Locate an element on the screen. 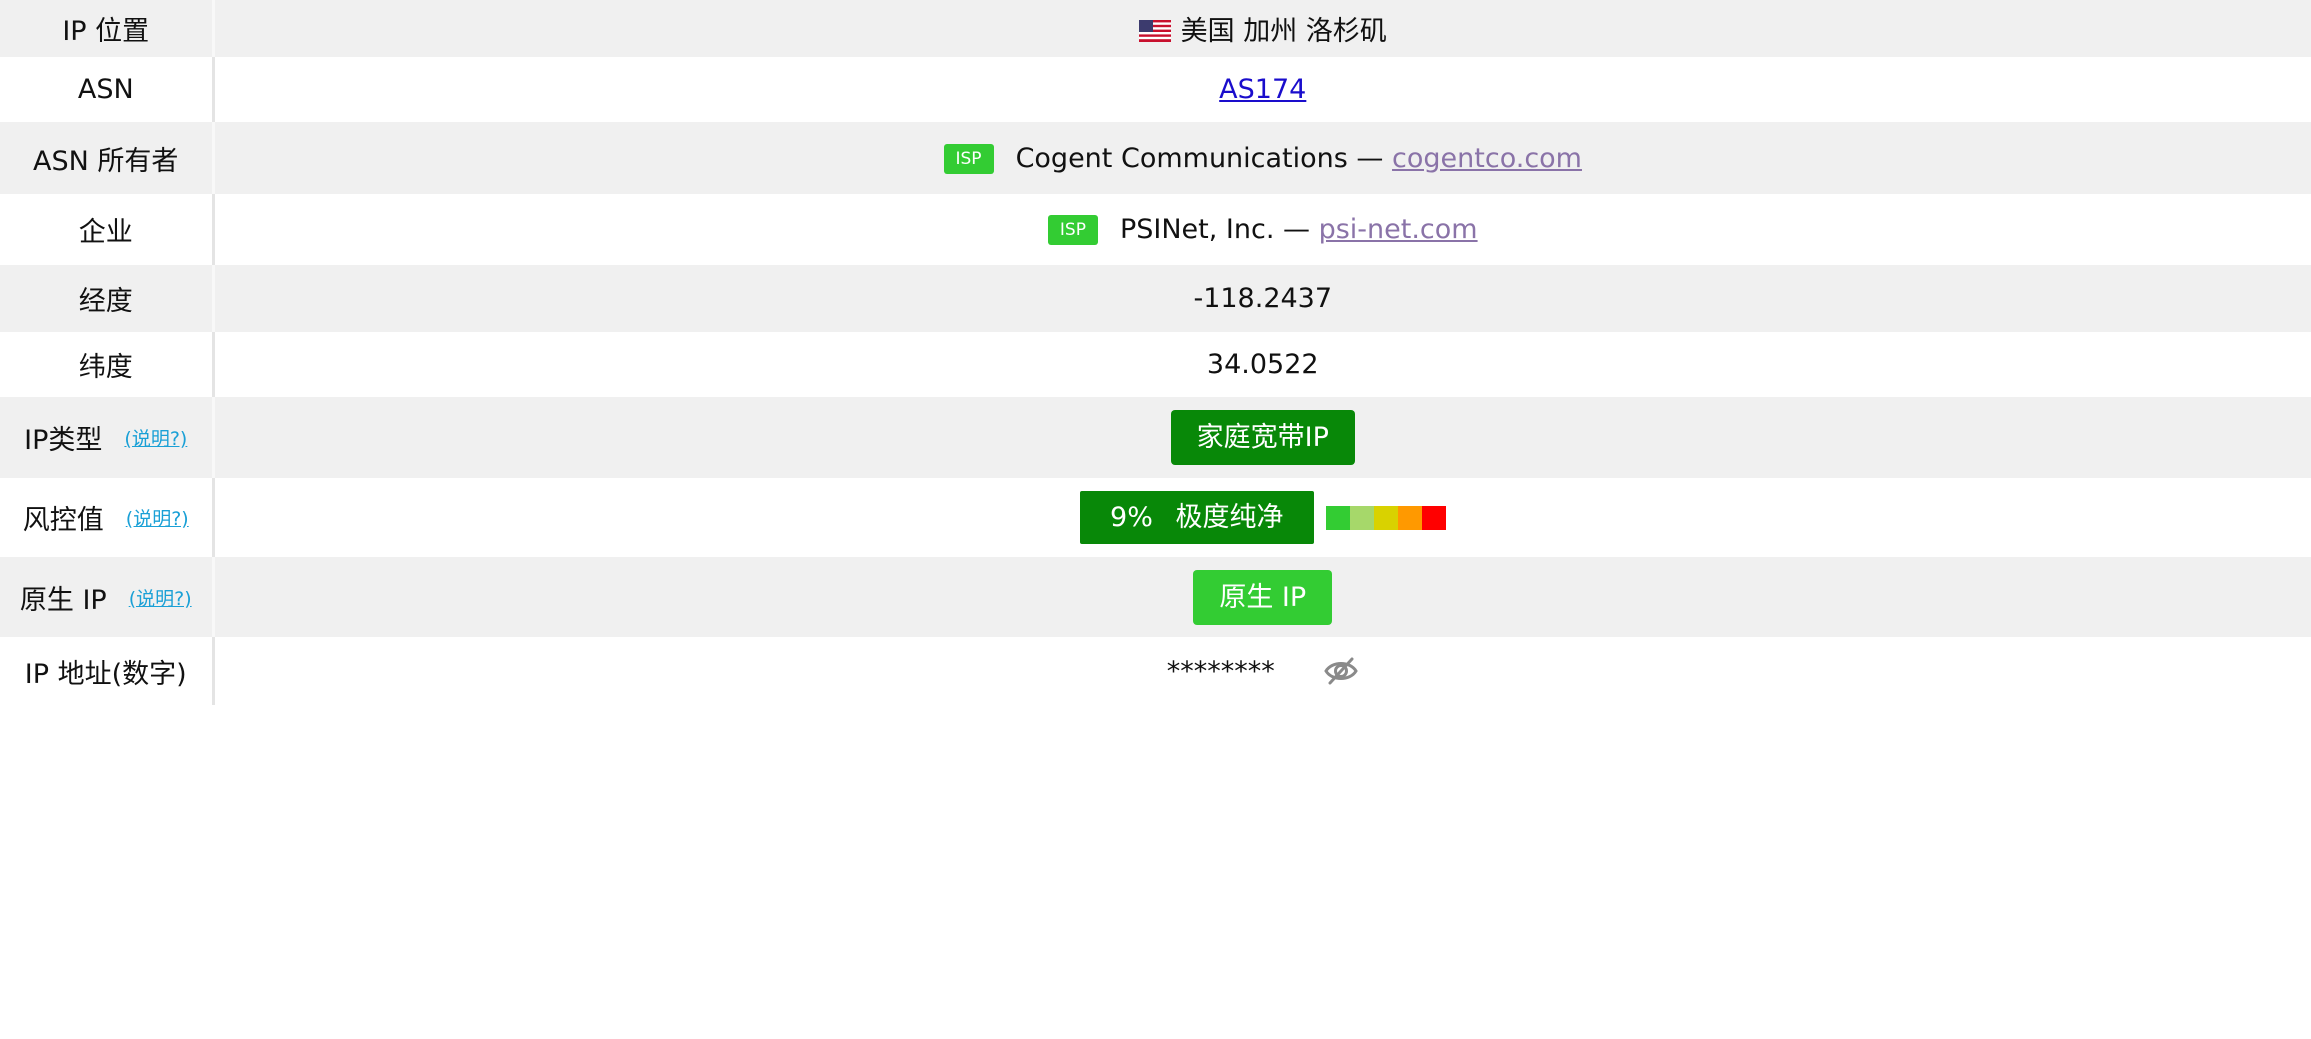 The image size is (2311, 1039). row-native-ip: 原生 IP (说明?) 原生 IP is located at coordinates (1155, 597).